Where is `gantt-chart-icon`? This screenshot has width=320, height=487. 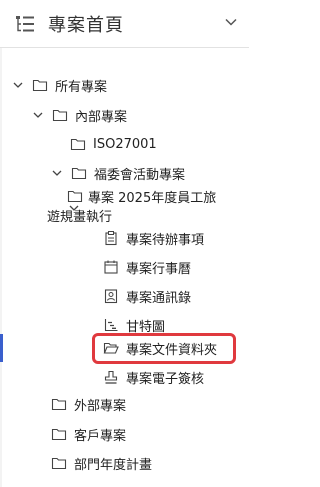 gantt-chart-icon is located at coordinates (111, 325).